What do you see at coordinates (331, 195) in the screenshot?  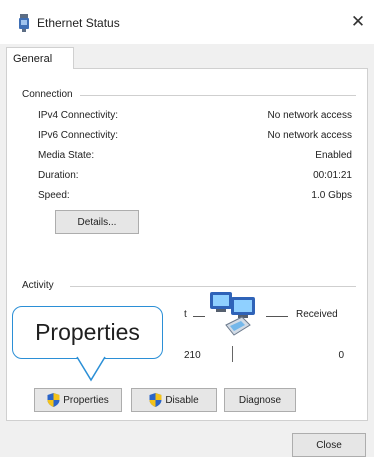 I see `speed-value: 1.0 Gbps` at bounding box center [331, 195].